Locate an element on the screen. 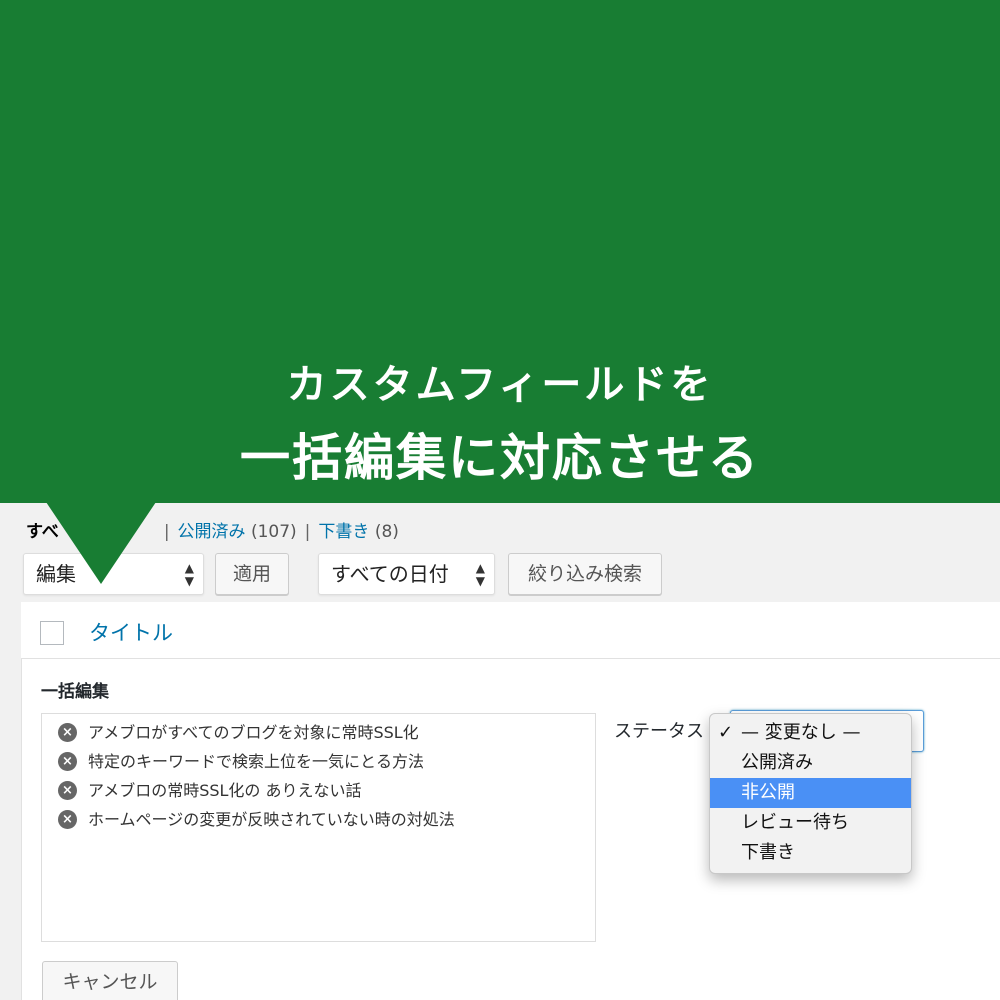 The width and height of the screenshot is (1000, 1000). post-title: ホームページの変更が反映されていない時の対処法 is located at coordinates (271, 819).